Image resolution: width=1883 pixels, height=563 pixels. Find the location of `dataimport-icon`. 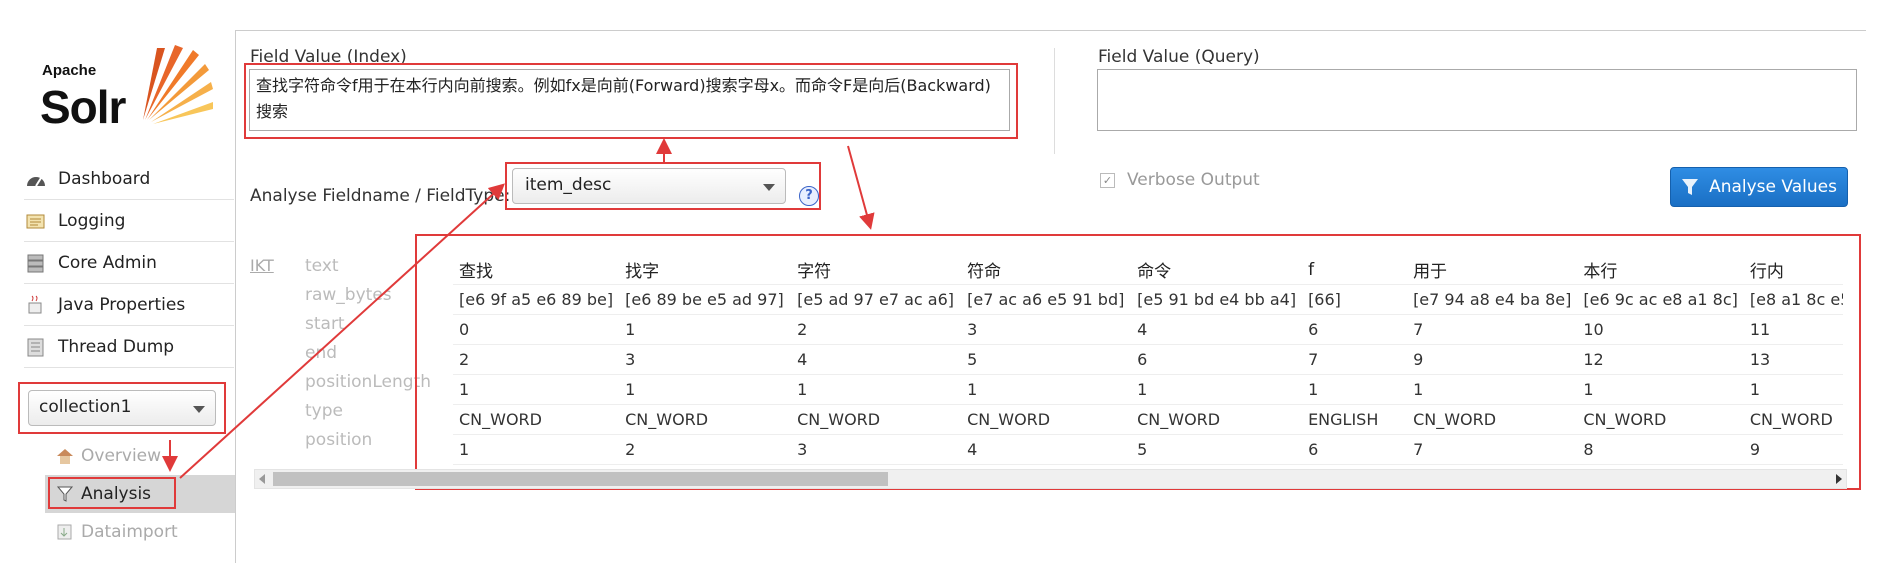

dataimport-icon is located at coordinates (65, 532).